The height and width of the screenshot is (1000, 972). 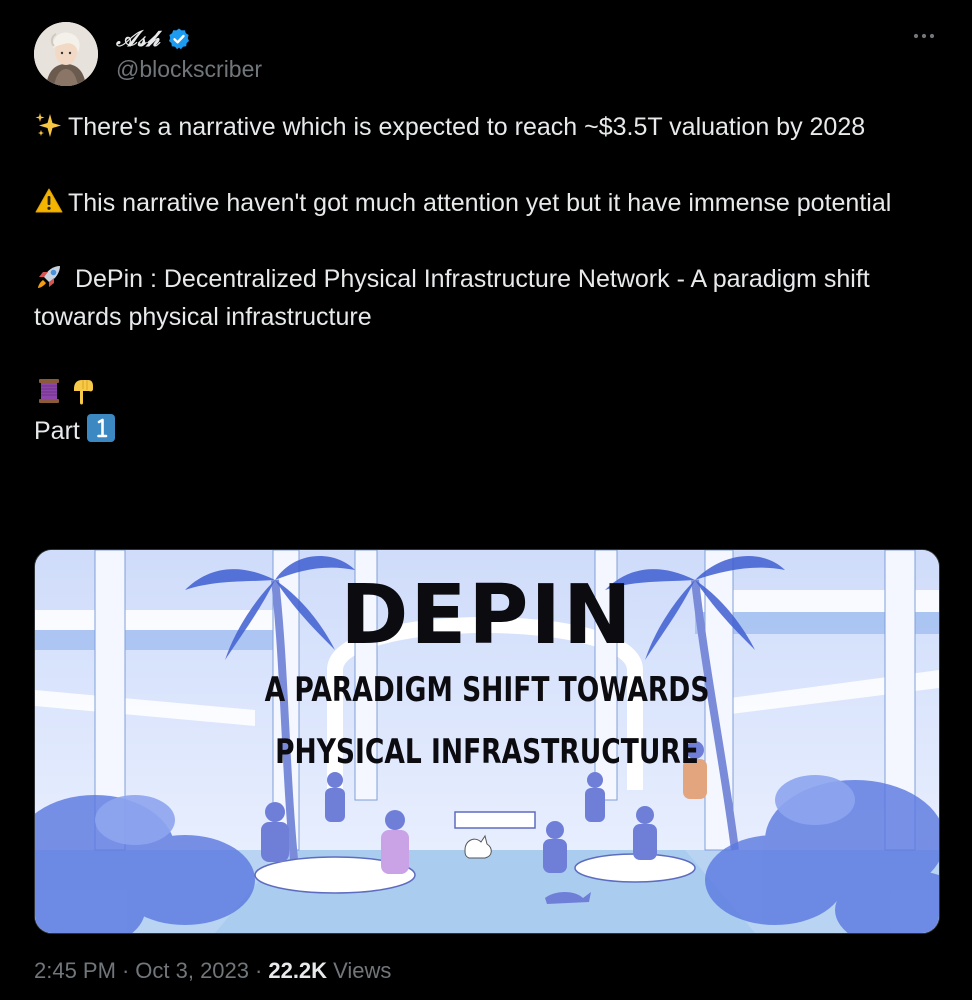 What do you see at coordinates (487, 615) in the screenshot?
I see `media-title: DEPIN` at bounding box center [487, 615].